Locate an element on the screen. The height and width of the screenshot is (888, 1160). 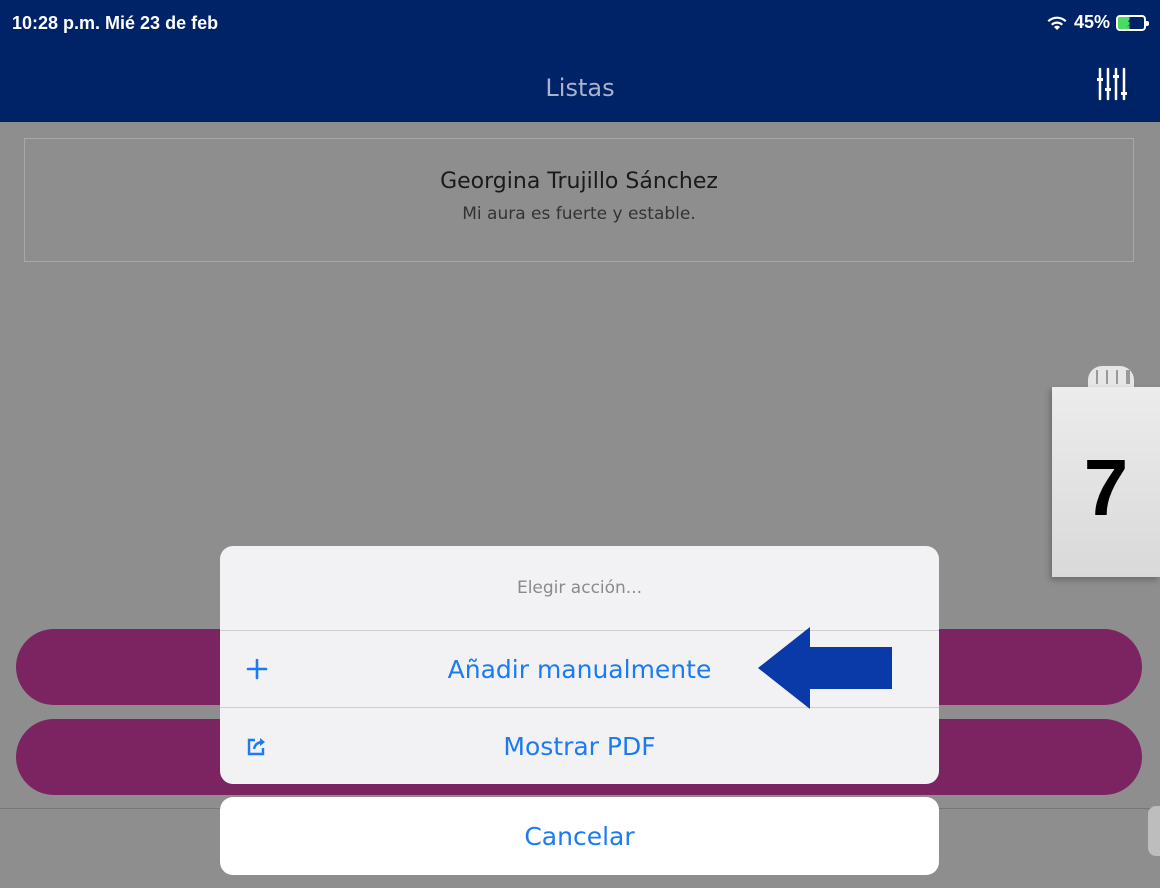
plus-icon is located at coordinates (257, 669).